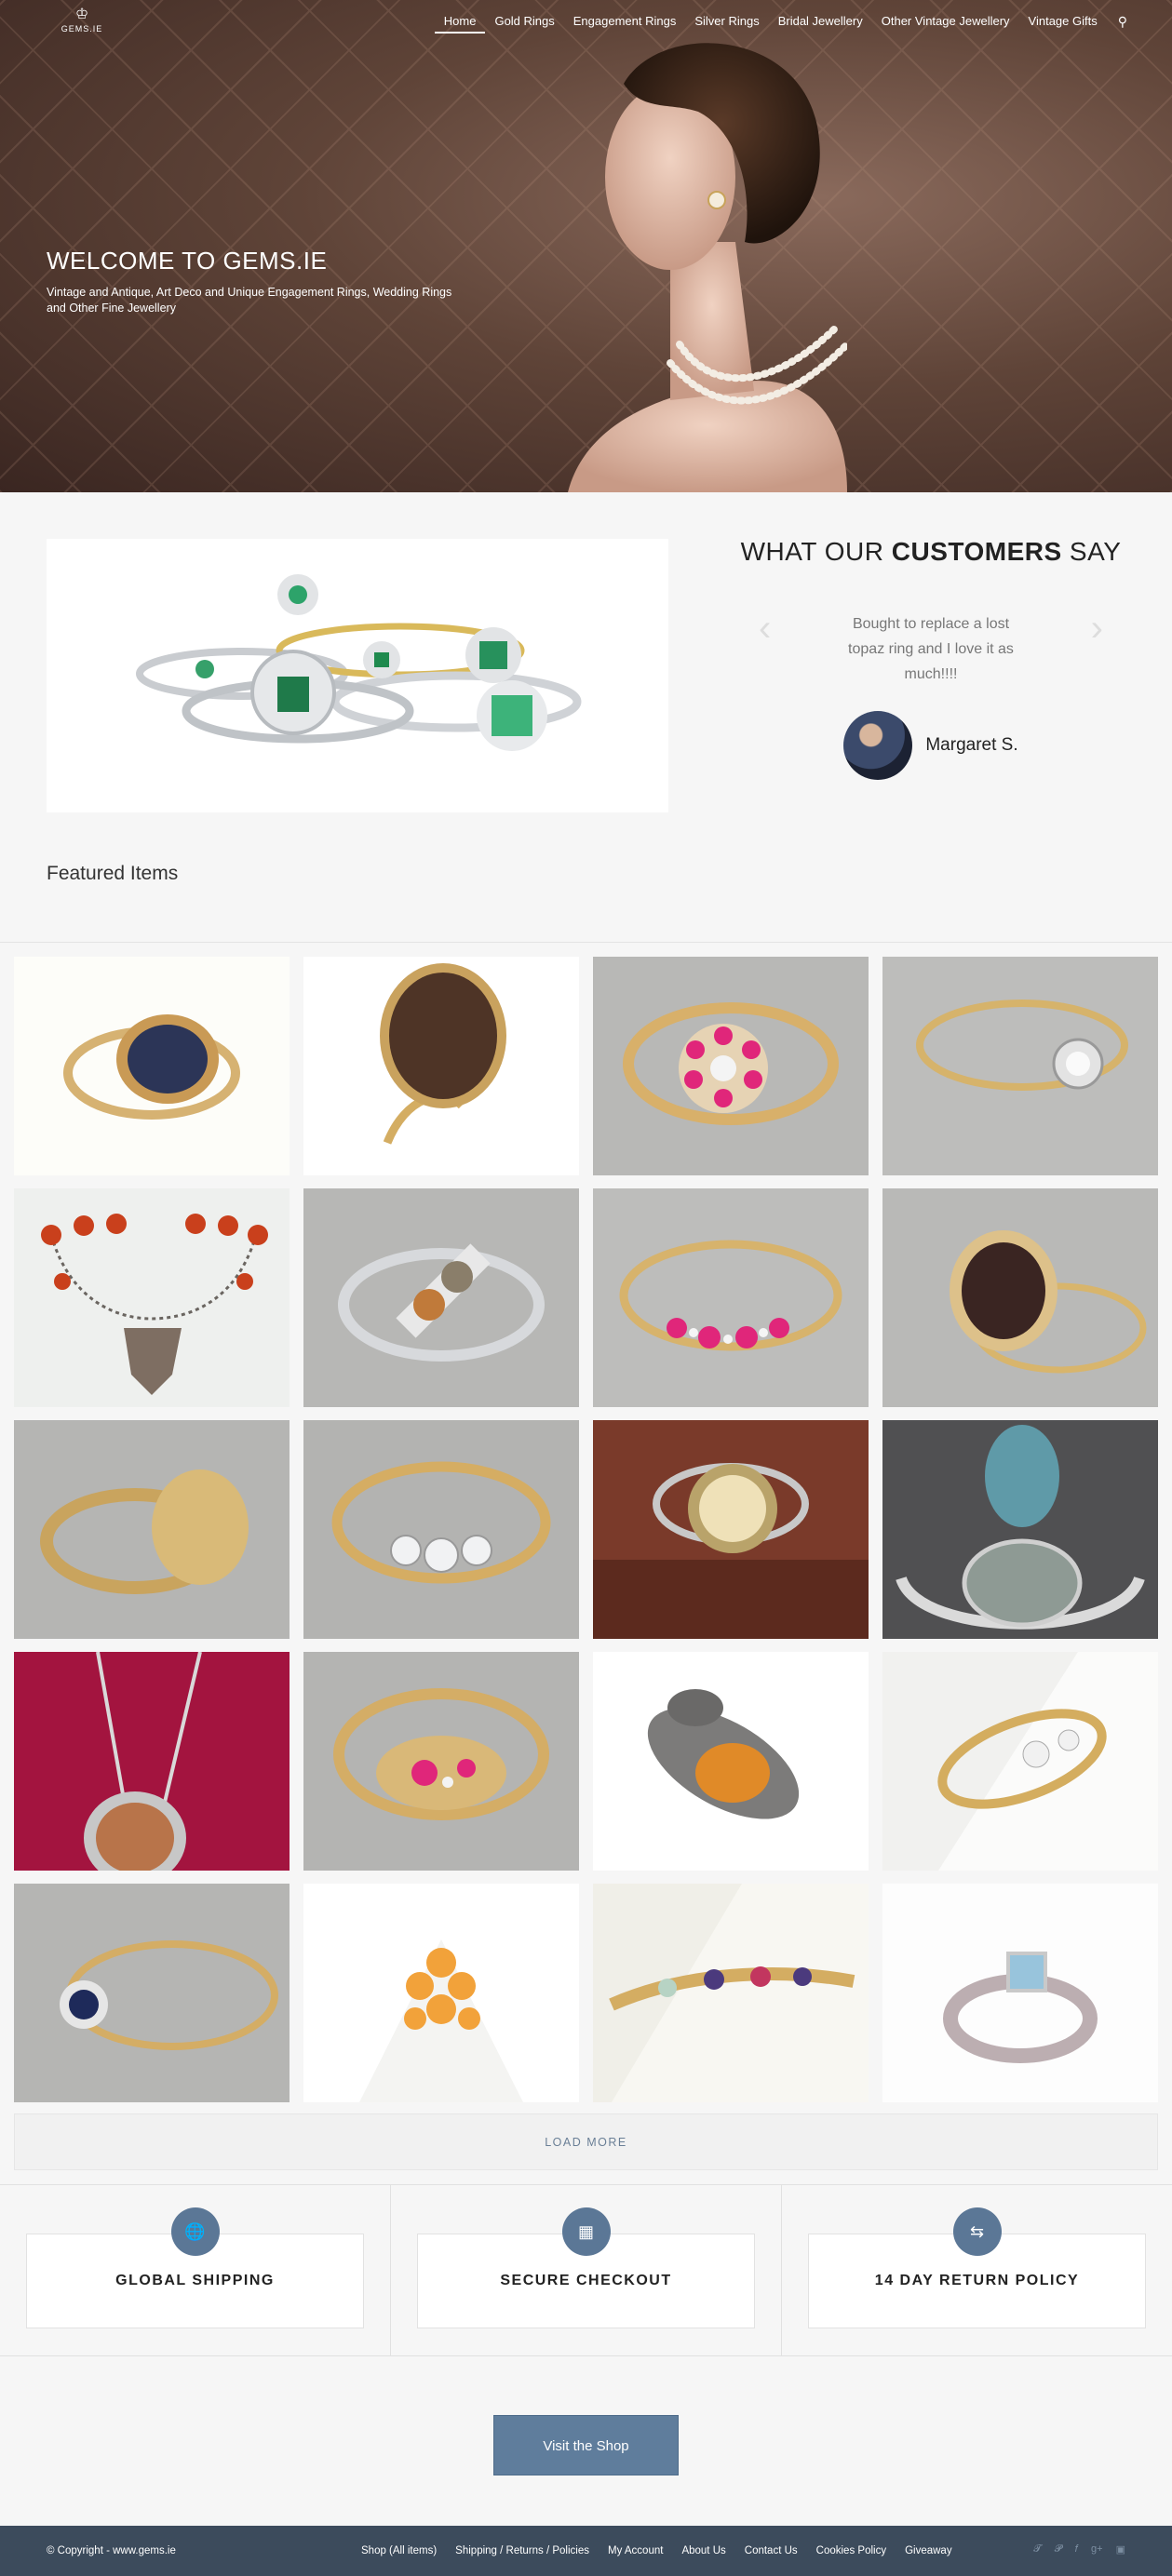 This screenshot has height=2576, width=1172. Describe the element at coordinates (1076, 2549) in the screenshot. I see `facebook-icon: 𝑓` at that location.